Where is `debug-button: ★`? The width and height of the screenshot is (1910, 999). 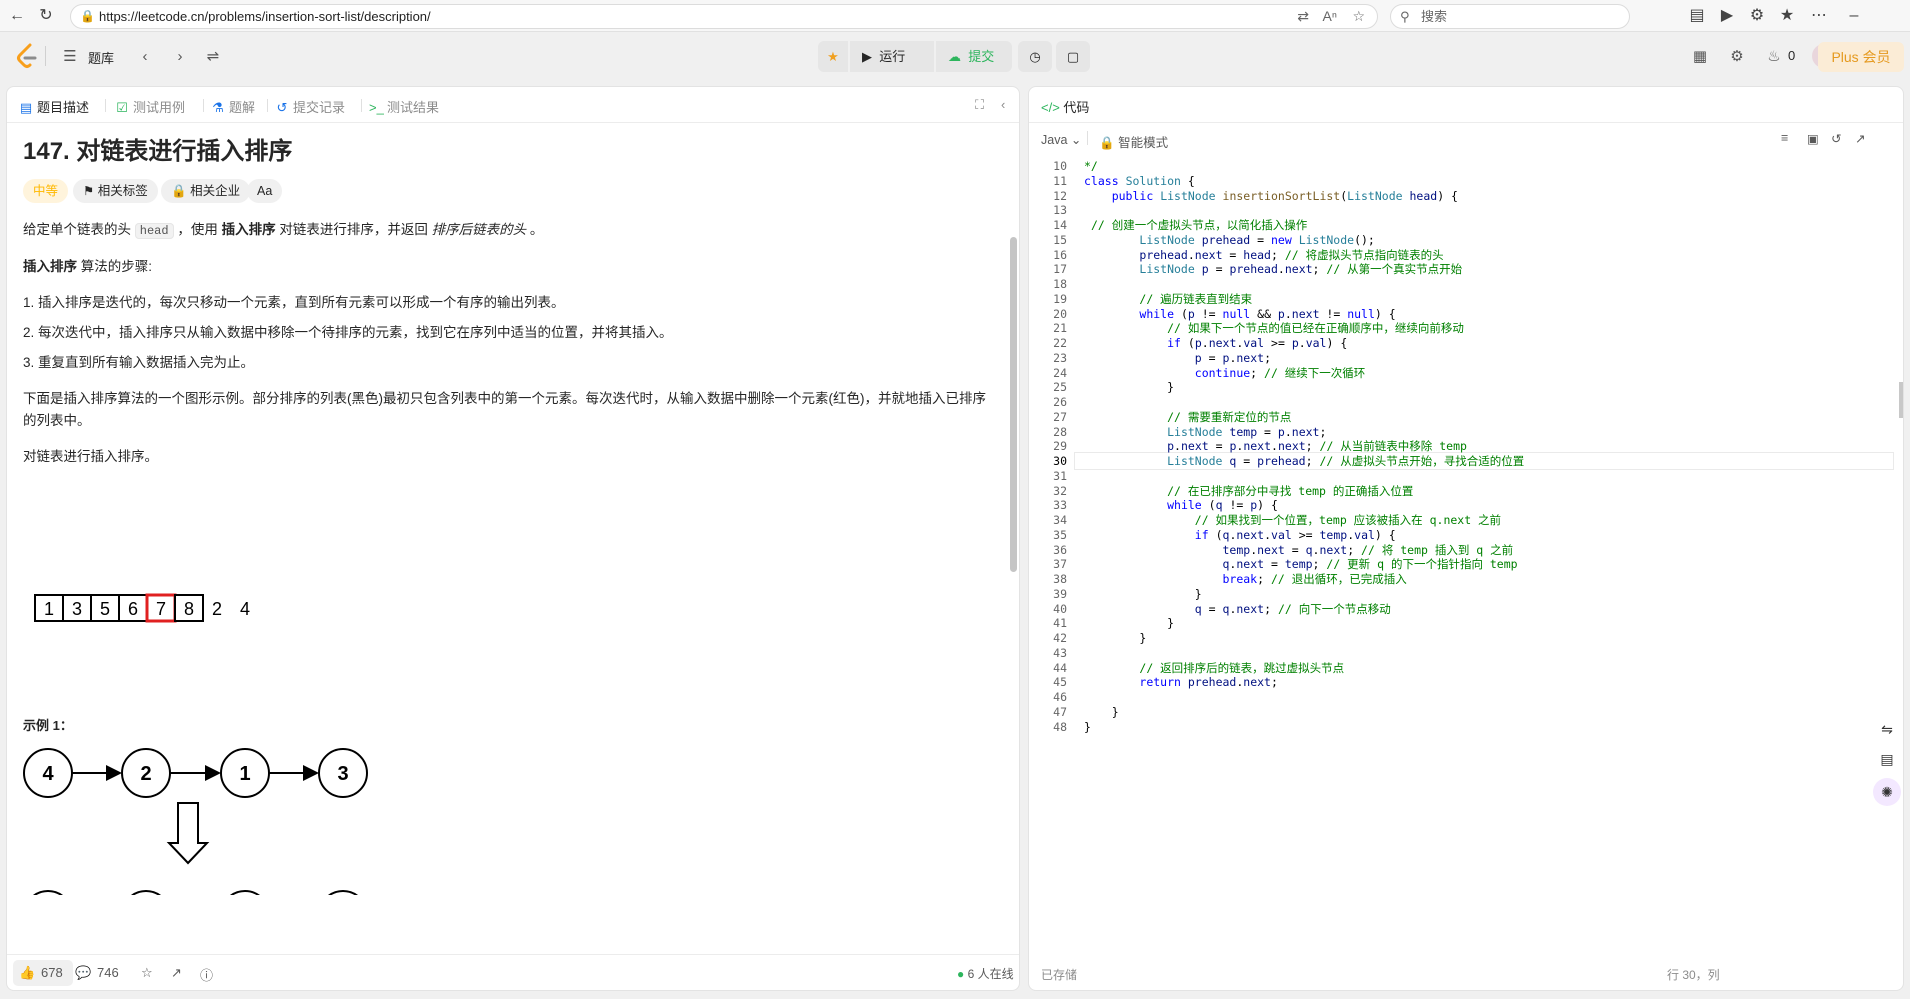 debug-button: ★ is located at coordinates (833, 56).